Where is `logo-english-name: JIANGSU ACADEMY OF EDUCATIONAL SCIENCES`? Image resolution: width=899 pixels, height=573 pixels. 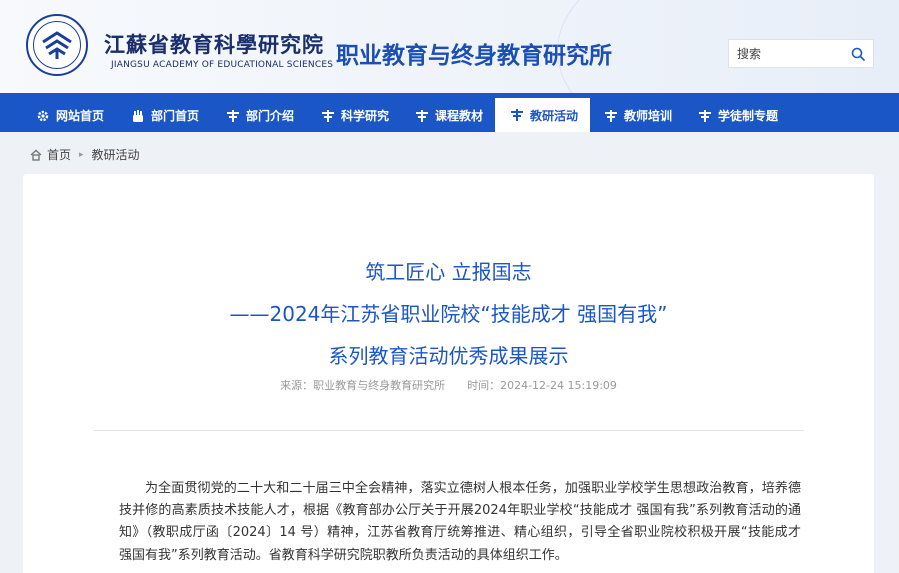
logo-english-name: JIANGSU ACADEMY OF EDUCATIONAL SCIENCES is located at coordinates (222, 65).